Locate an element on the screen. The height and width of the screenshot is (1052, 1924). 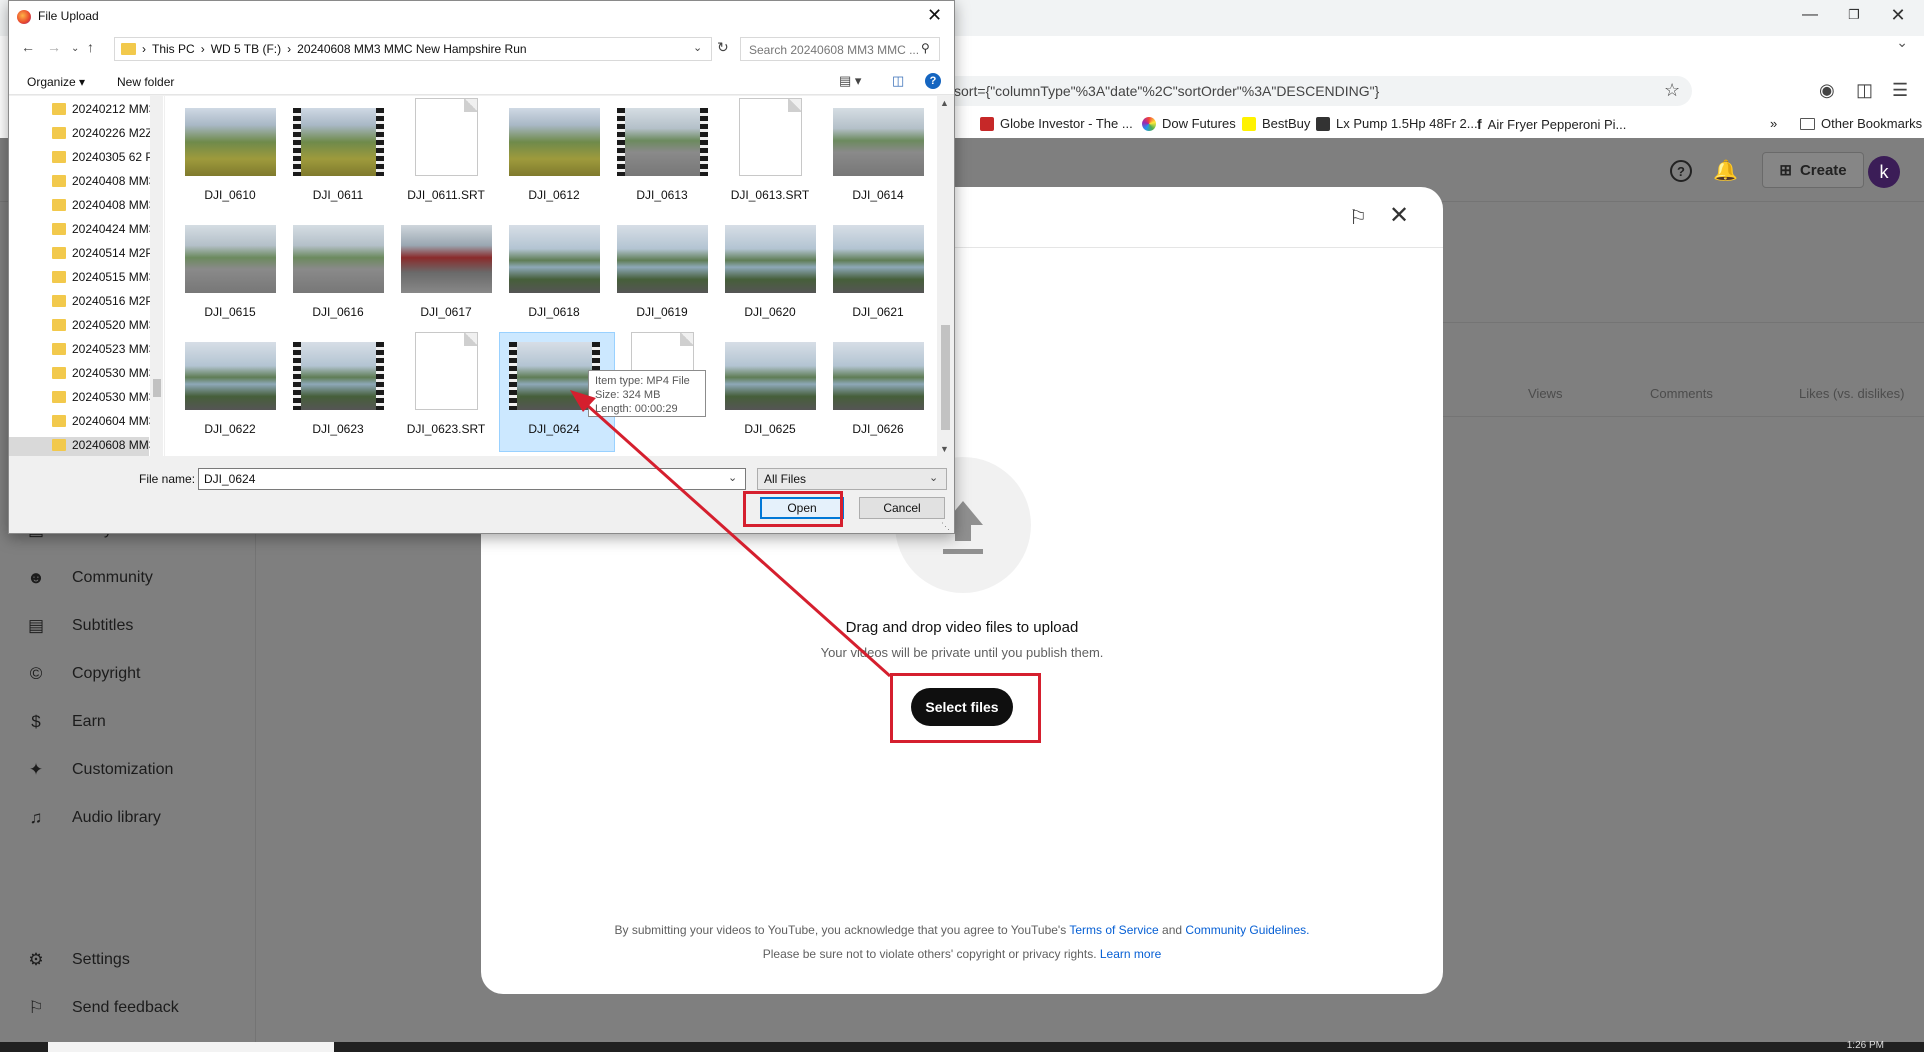
tree-folder-item: 20240226 M2Z is located at coordinates (102, 133).